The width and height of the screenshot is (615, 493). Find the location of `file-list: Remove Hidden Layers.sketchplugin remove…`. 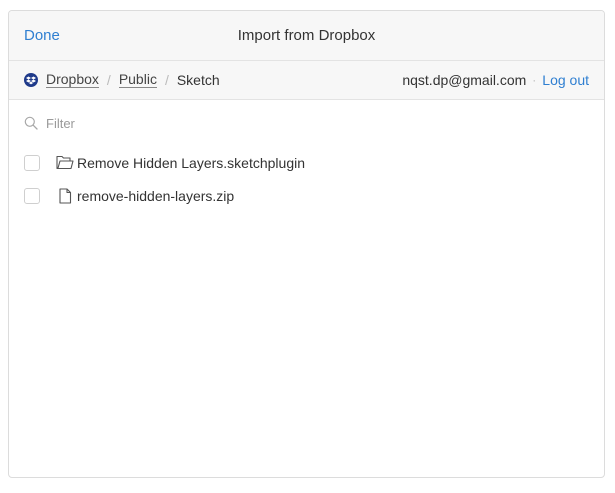

file-list: Remove Hidden Layers.sketchplugin remove… is located at coordinates (306, 179).